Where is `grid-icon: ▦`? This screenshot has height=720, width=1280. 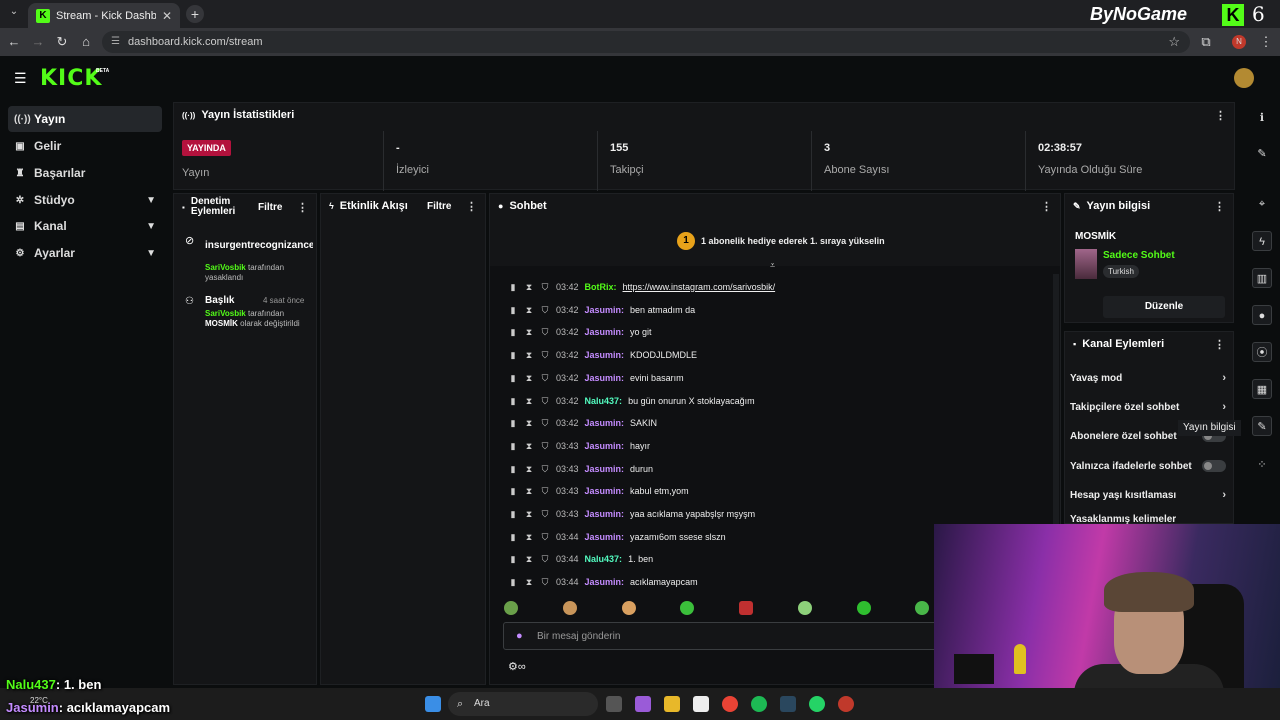
grid-icon: ▦ is located at coordinates (1262, 389).